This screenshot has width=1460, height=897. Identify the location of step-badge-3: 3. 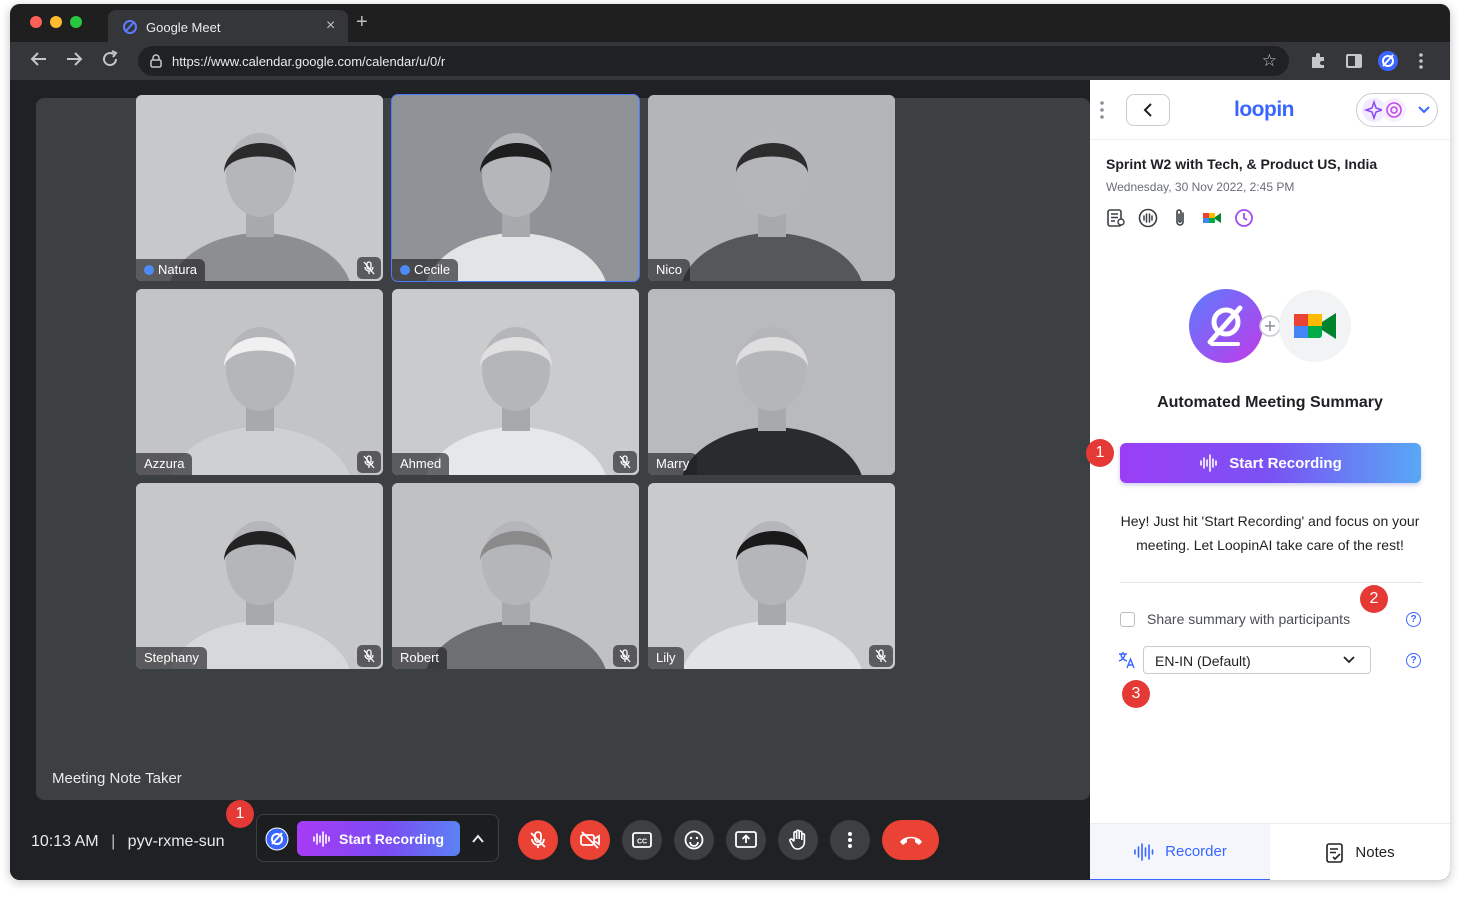
(1136, 694).